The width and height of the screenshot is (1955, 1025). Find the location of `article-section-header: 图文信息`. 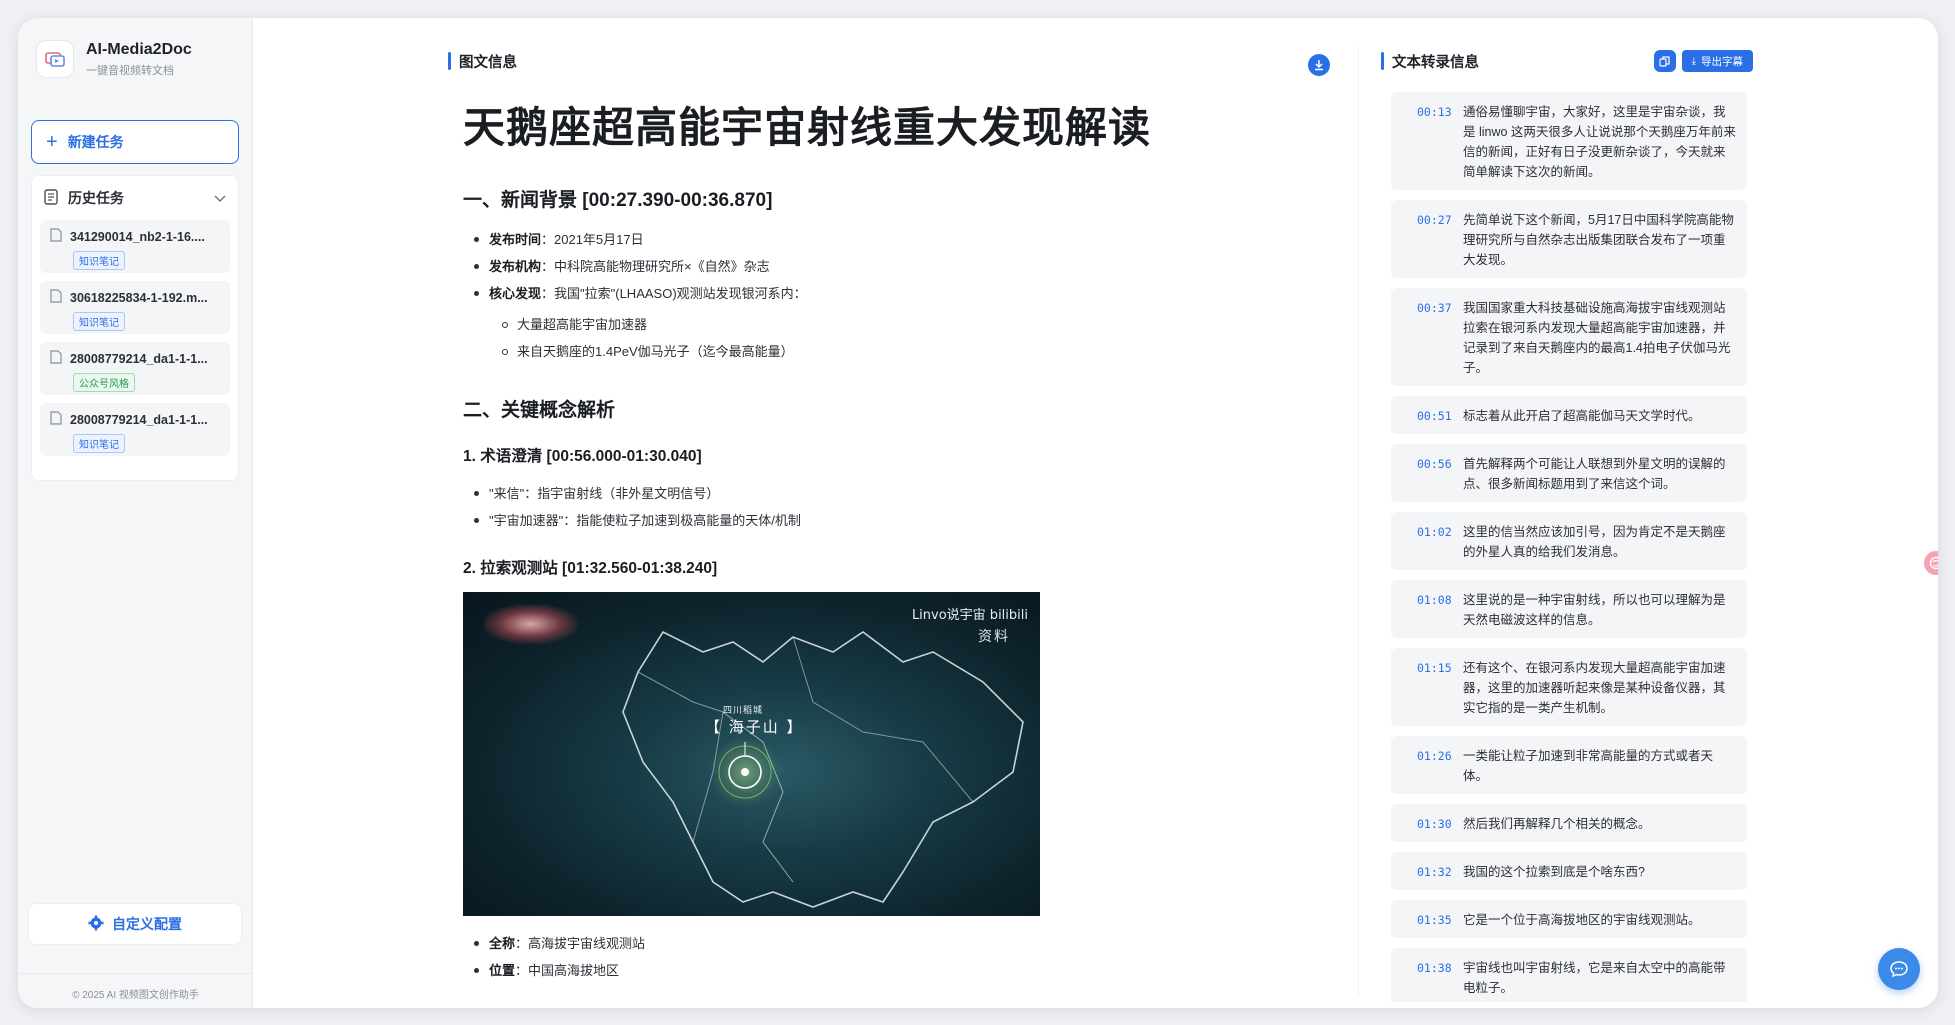

article-section-header: 图文信息 is located at coordinates (898, 61).